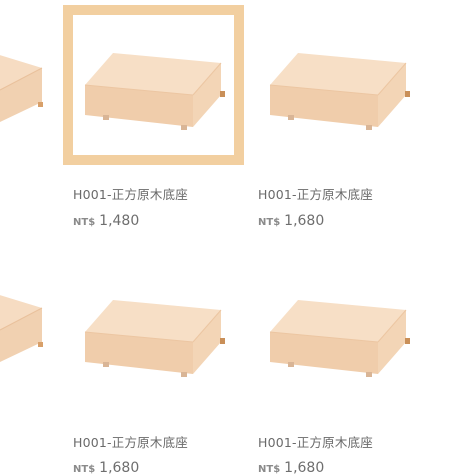  What do you see at coordinates (153, 85) in the screenshot?
I see `selected-product-highlight` at bounding box center [153, 85].